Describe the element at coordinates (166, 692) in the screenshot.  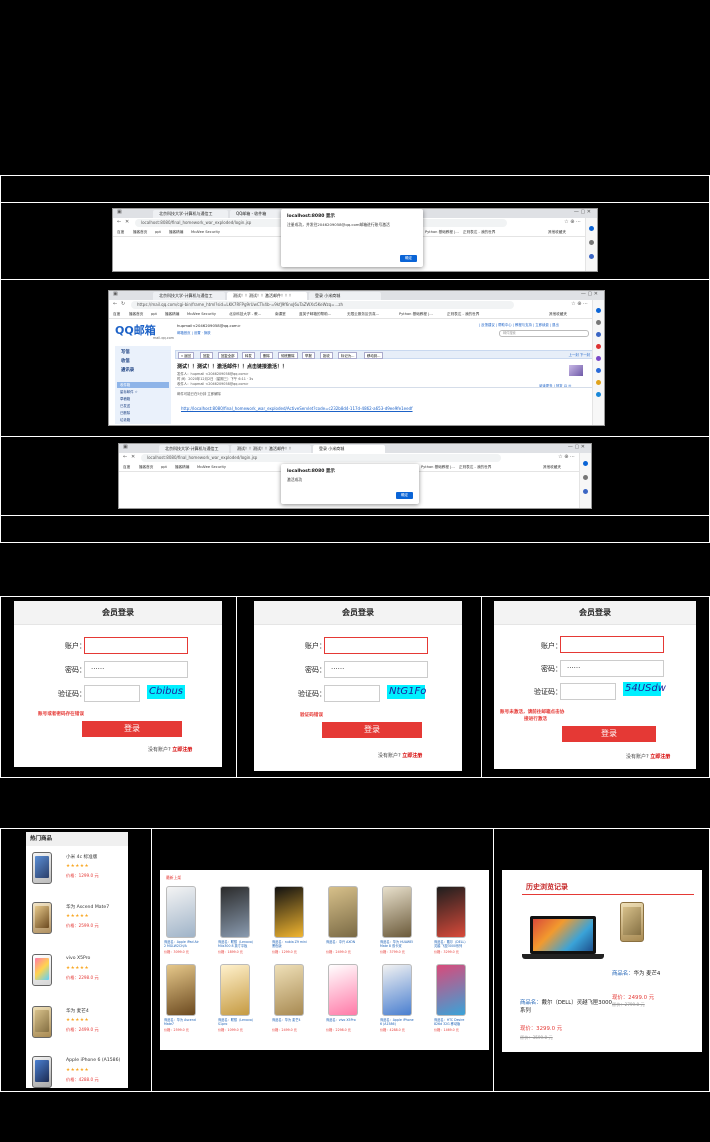
I see `captcha-image: Cbibus` at that location.